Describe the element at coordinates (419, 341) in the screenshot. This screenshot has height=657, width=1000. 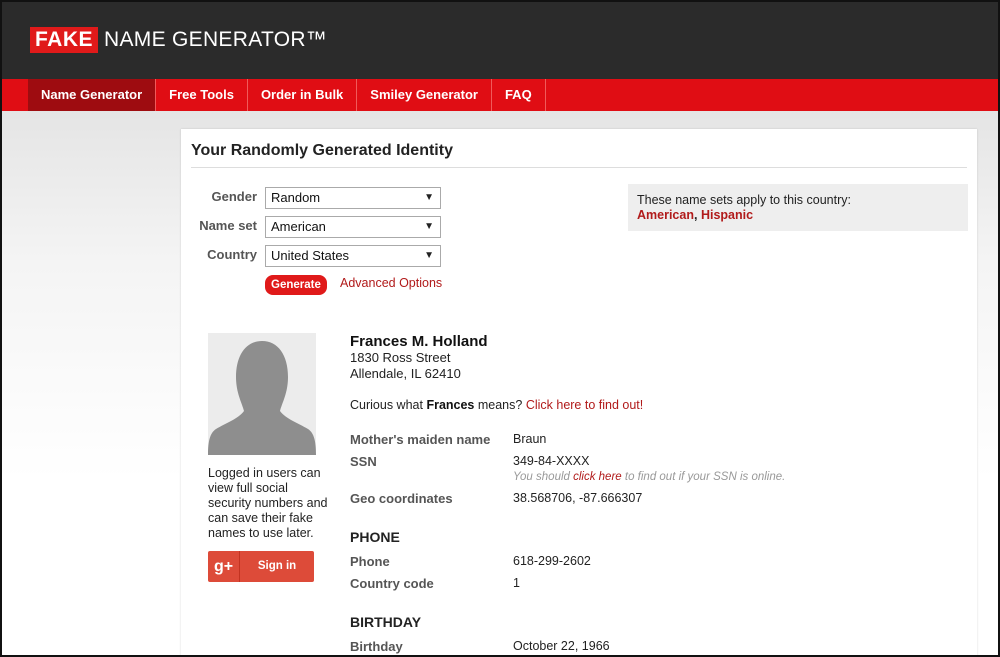
I see `identity-name: Frances M. Holland` at that location.